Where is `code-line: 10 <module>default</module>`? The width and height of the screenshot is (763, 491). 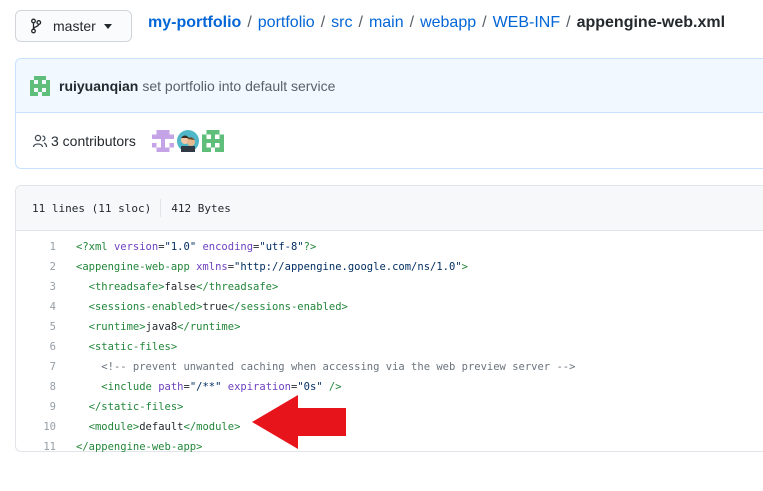 code-line: 10 <module>default</module> is located at coordinates (389, 427).